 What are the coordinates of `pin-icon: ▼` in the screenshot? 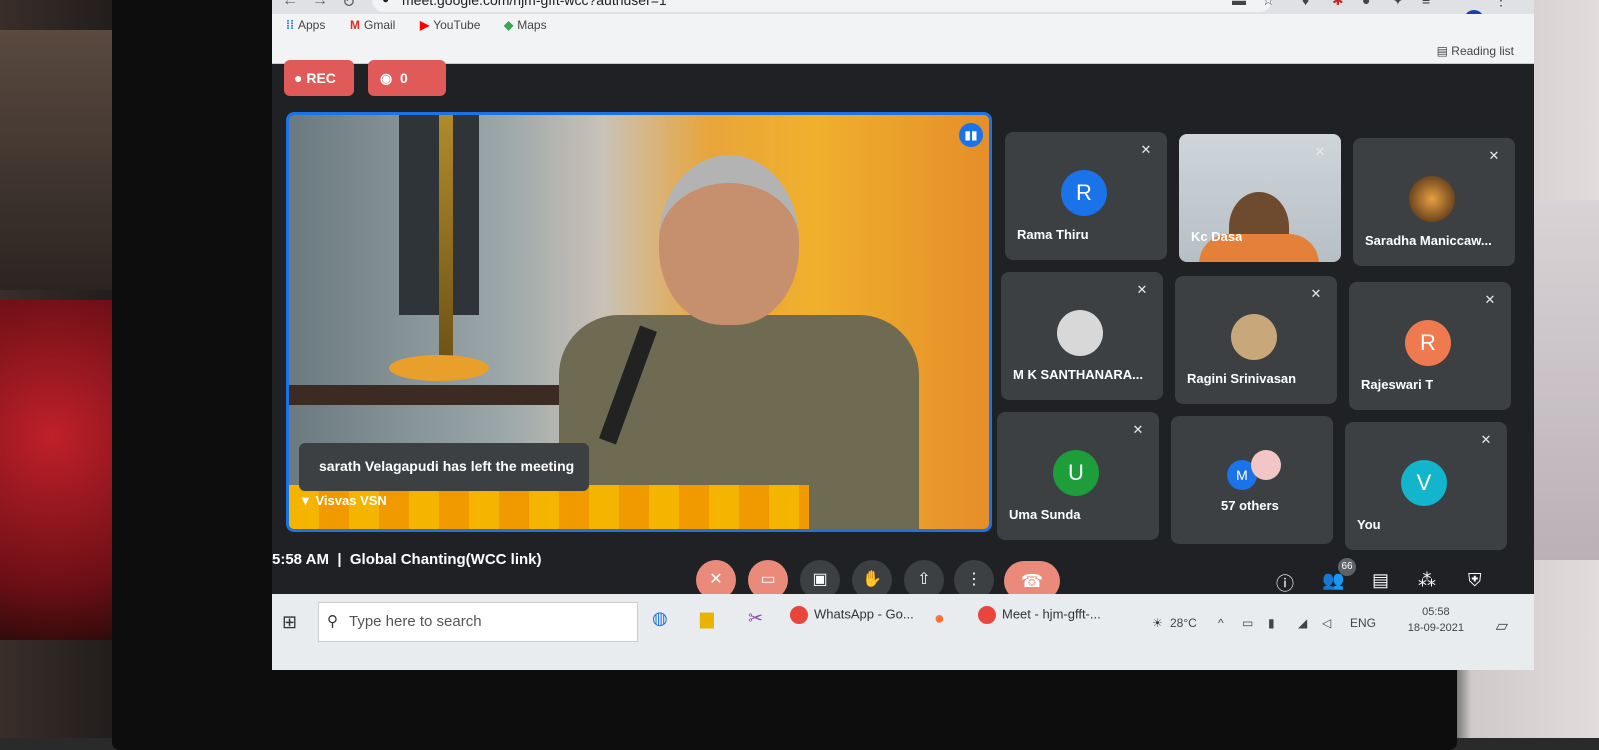 It's located at (307, 500).